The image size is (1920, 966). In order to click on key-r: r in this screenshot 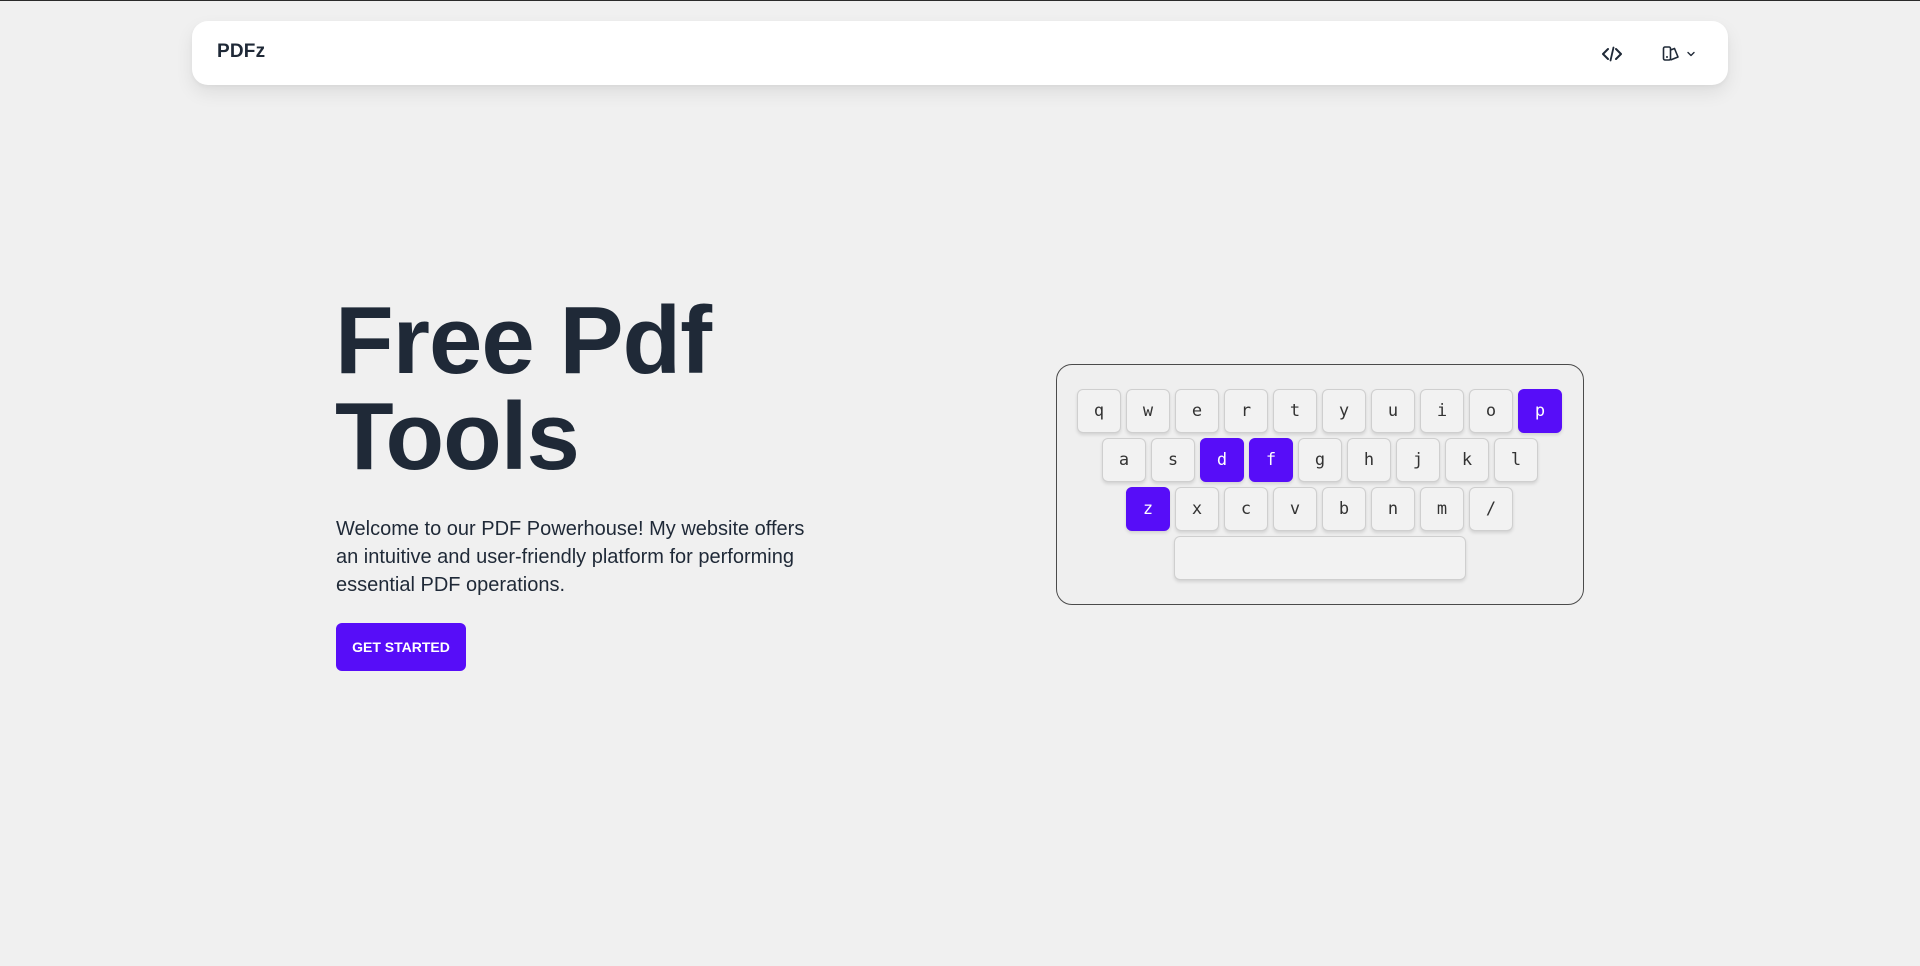, I will do `click(1246, 411)`.